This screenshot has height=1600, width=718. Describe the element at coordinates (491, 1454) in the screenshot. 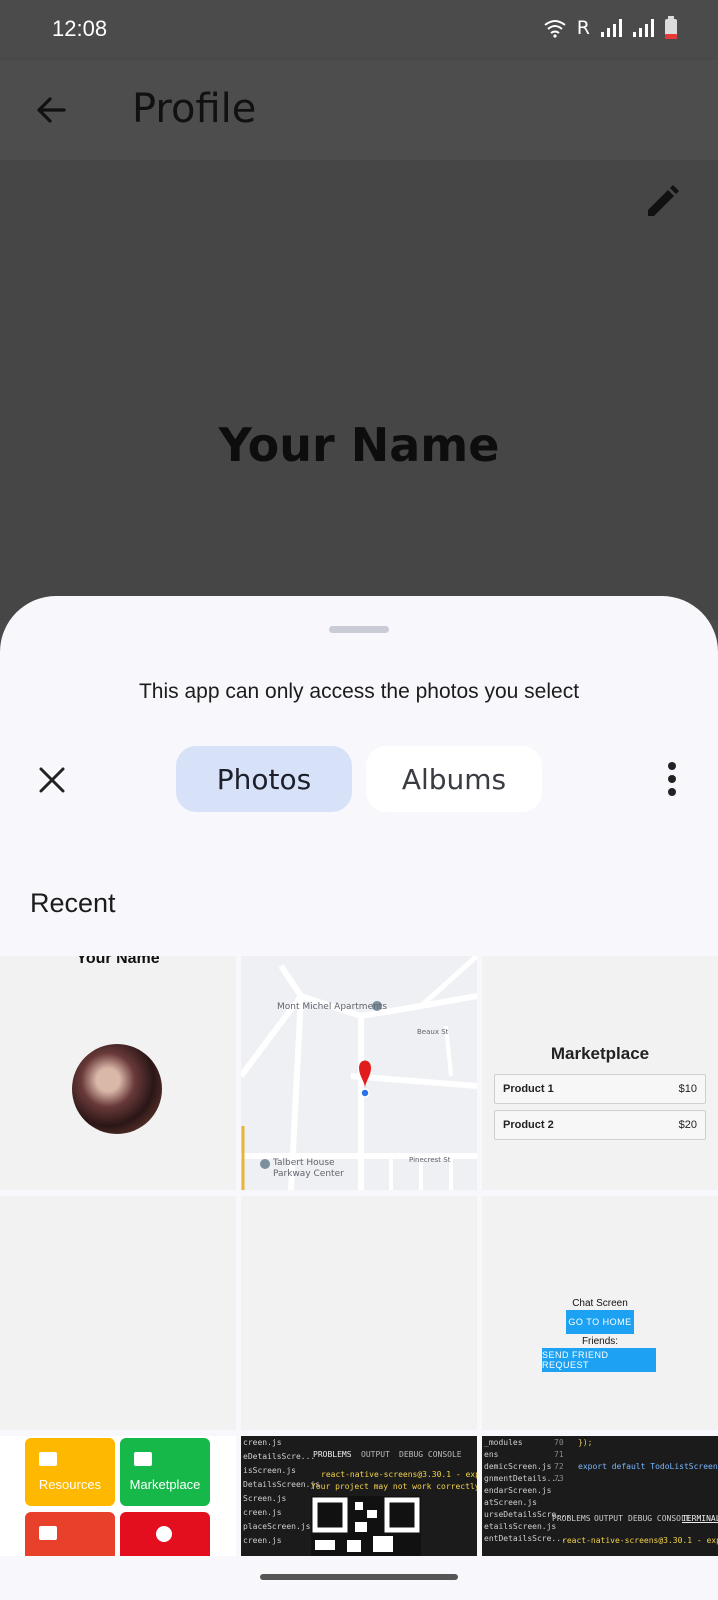

I see `code-line: ens` at that location.